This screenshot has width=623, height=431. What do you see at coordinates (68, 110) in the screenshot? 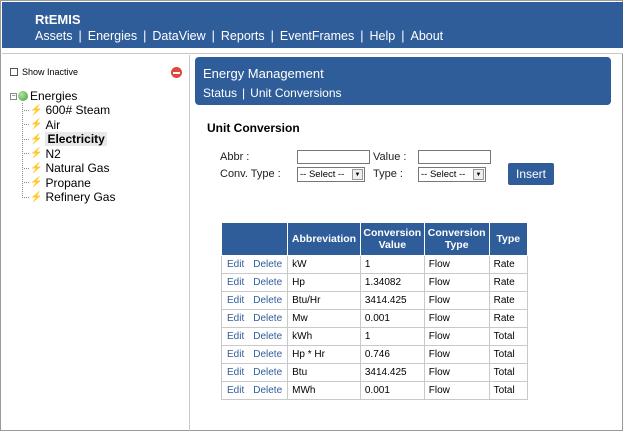
I see `tree-item-600-steam: ⚡ 600# Steam` at bounding box center [68, 110].